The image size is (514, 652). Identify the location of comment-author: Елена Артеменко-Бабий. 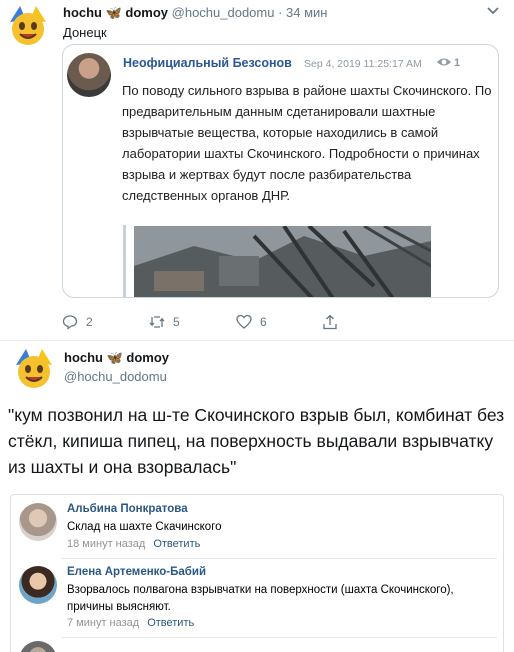
(136, 572).